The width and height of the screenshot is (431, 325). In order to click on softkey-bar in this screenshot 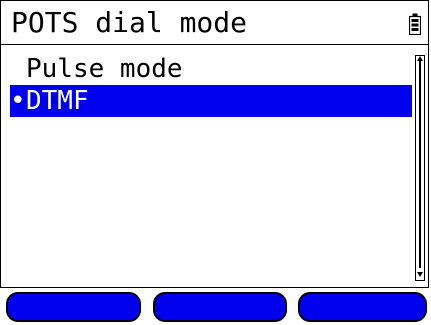, I will do `click(215, 308)`.